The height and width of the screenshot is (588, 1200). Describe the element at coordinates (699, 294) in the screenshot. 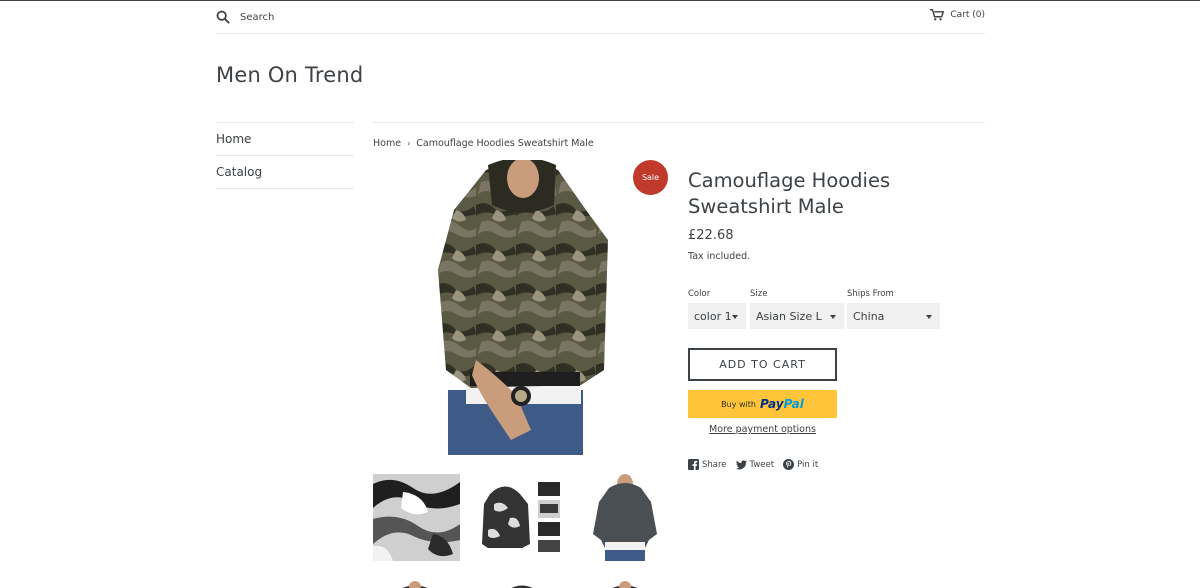

I see `color-label: Color` at that location.